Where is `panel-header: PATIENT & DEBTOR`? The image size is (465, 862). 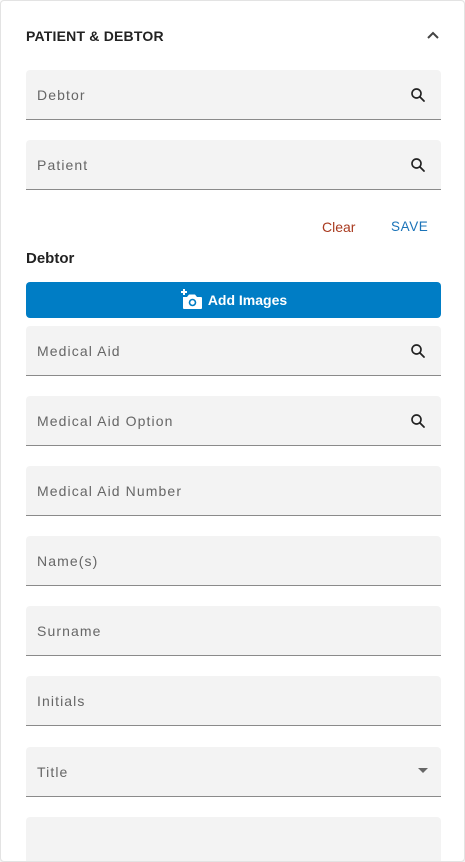 panel-header: PATIENT & DEBTOR is located at coordinates (235, 38).